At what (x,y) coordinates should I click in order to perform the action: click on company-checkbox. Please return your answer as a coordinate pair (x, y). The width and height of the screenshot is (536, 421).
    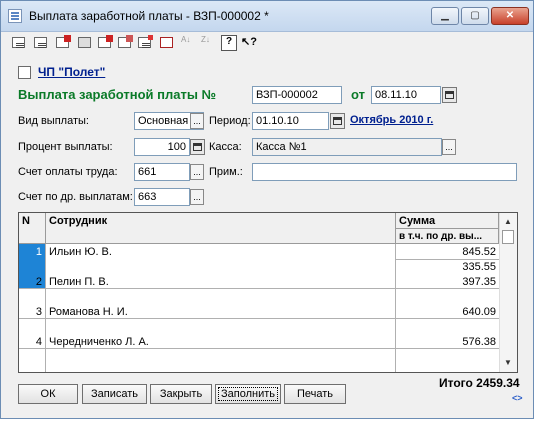
    Looking at the image, I should click on (24, 72).